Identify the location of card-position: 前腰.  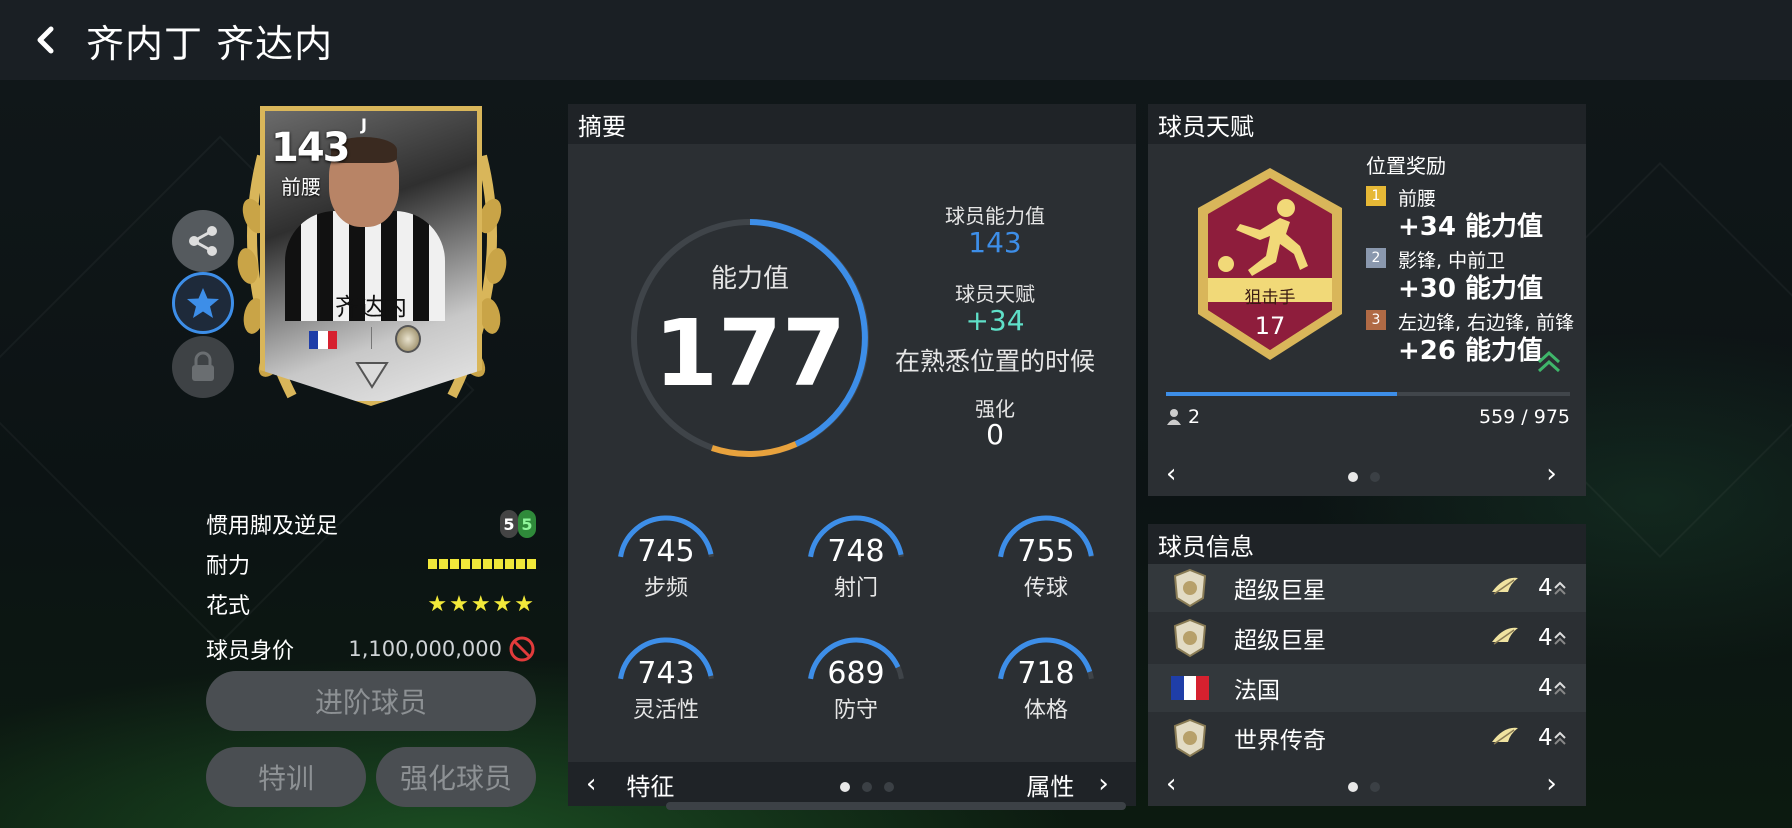
(301, 187).